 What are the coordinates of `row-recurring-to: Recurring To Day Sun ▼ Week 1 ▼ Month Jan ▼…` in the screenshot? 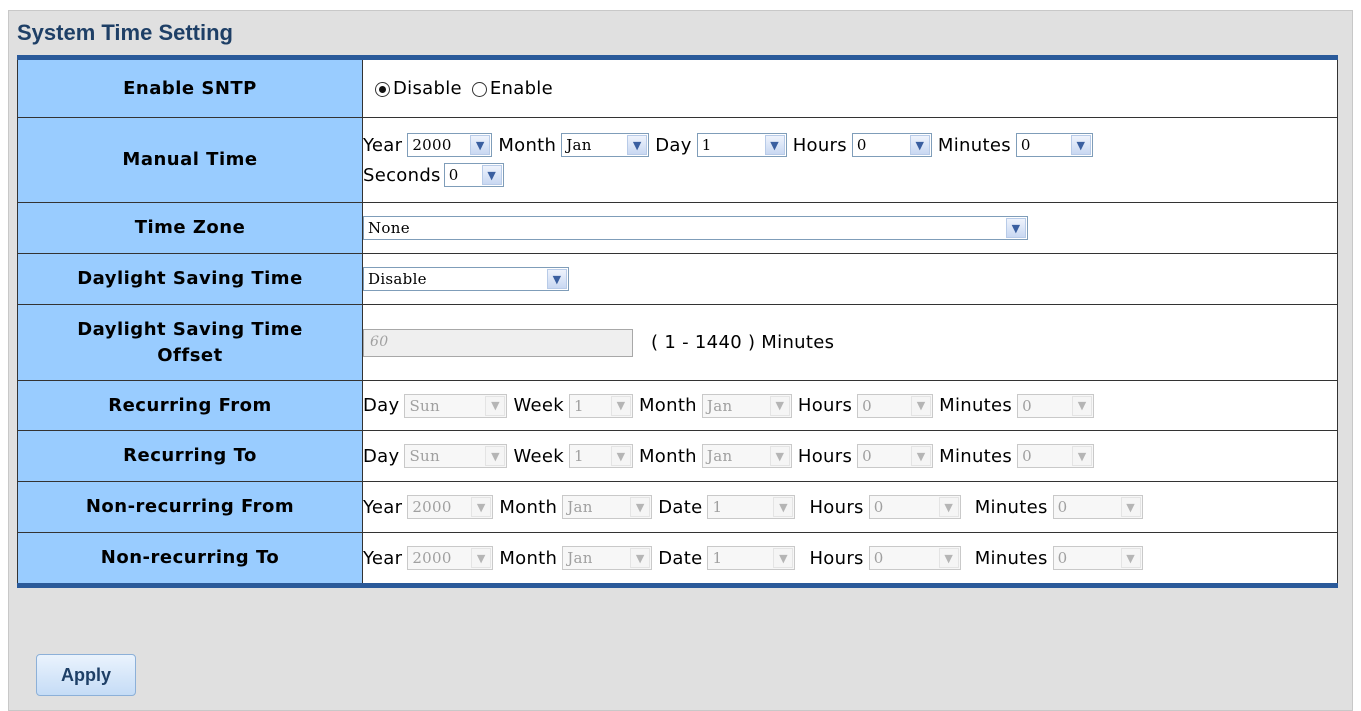 It's located at (677, 456).